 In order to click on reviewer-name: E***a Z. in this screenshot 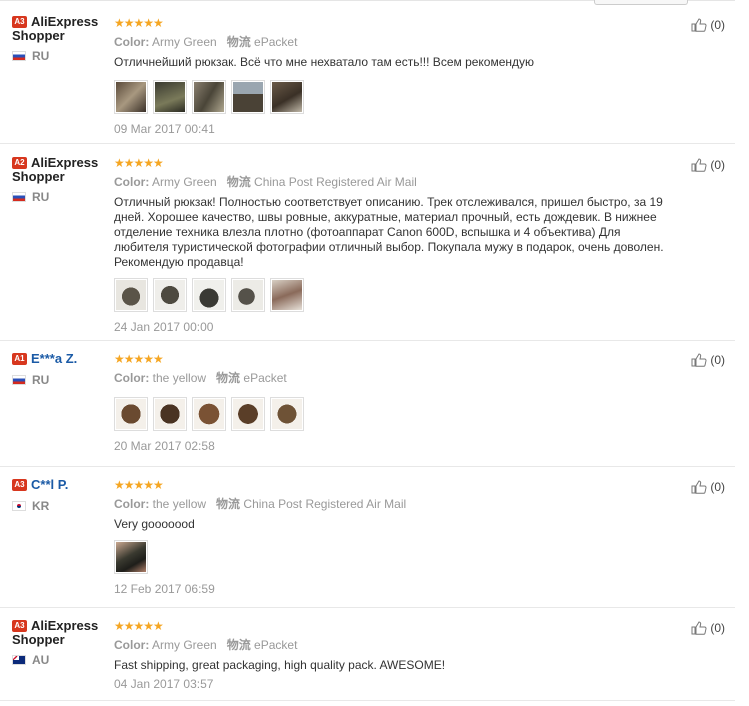, I will do `click(54, 358)`.